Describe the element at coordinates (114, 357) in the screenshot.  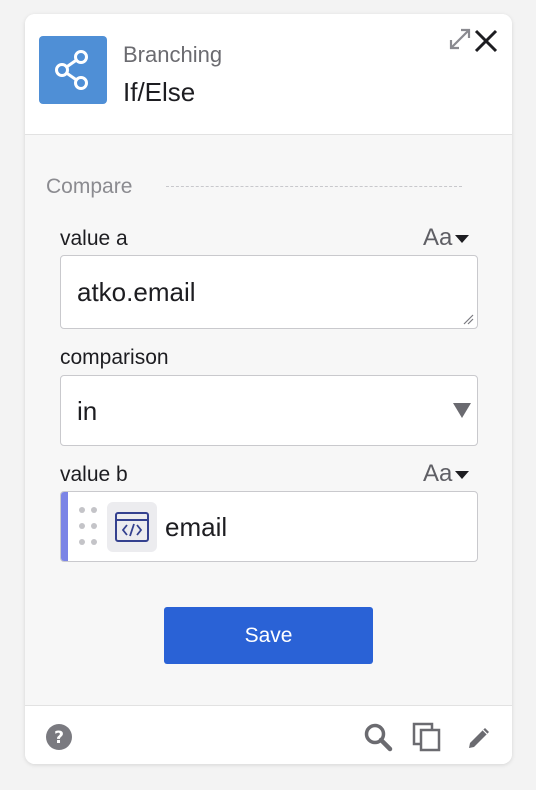
I see `comparison-label: comparison` at that location.